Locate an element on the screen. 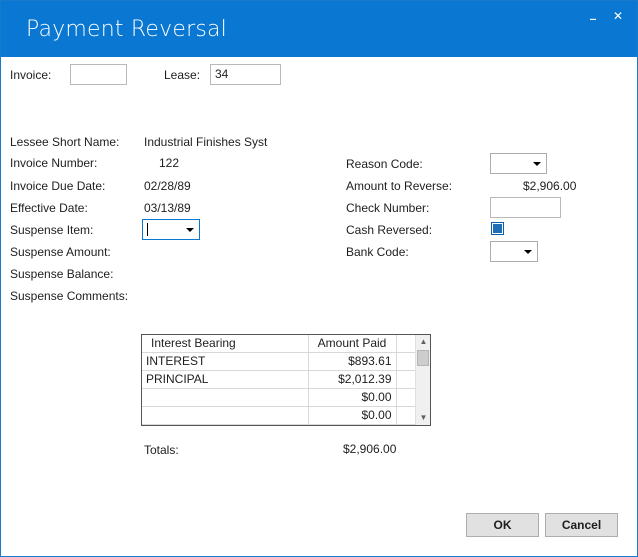 The height and width of the screenshot is (557, 638). ok-button: OK is located at coordinates (502, 525).